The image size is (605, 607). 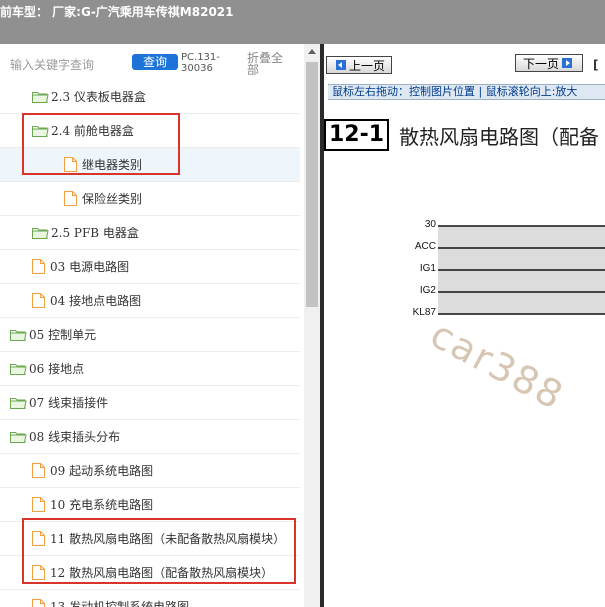 I want to click on tree-item-label: 2.4 前舱电器盒, so click(x=92, y=131).